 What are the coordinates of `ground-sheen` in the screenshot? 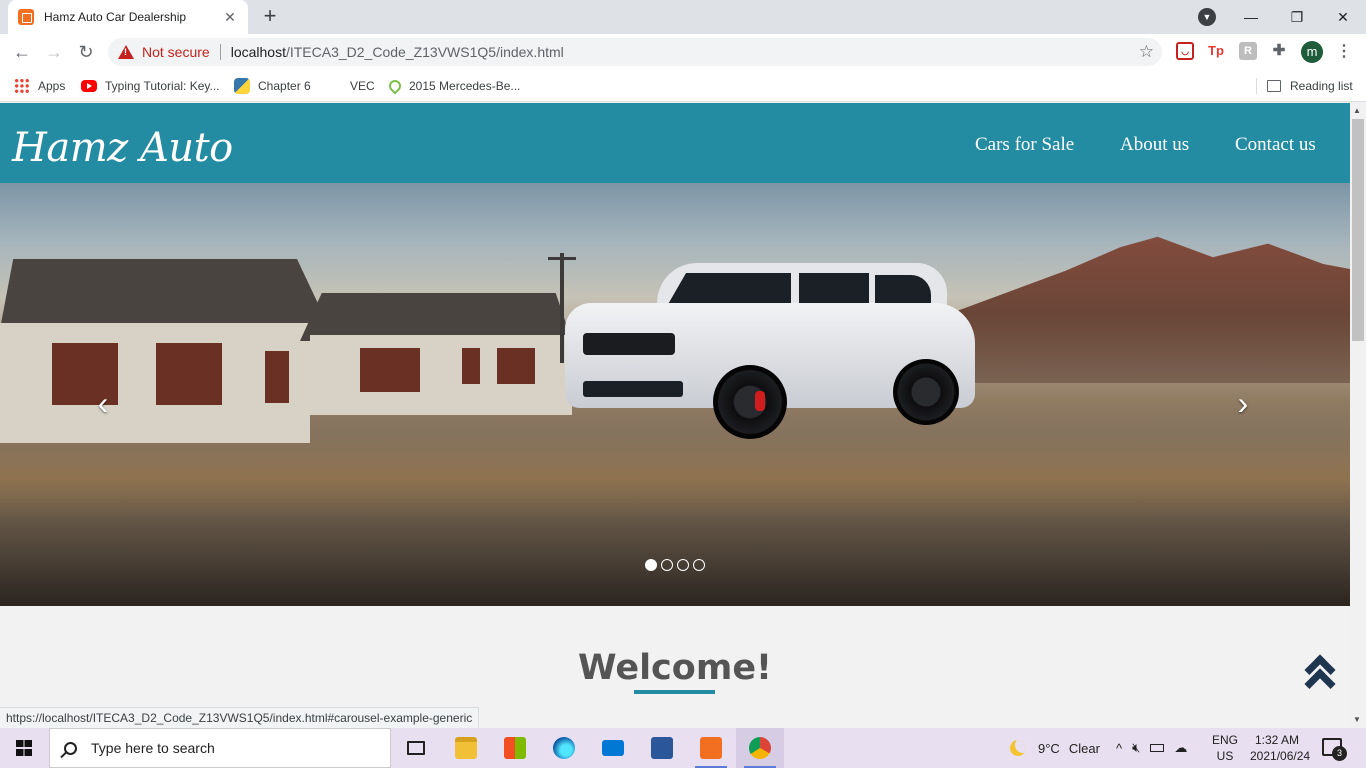 It's located at (675, 478).